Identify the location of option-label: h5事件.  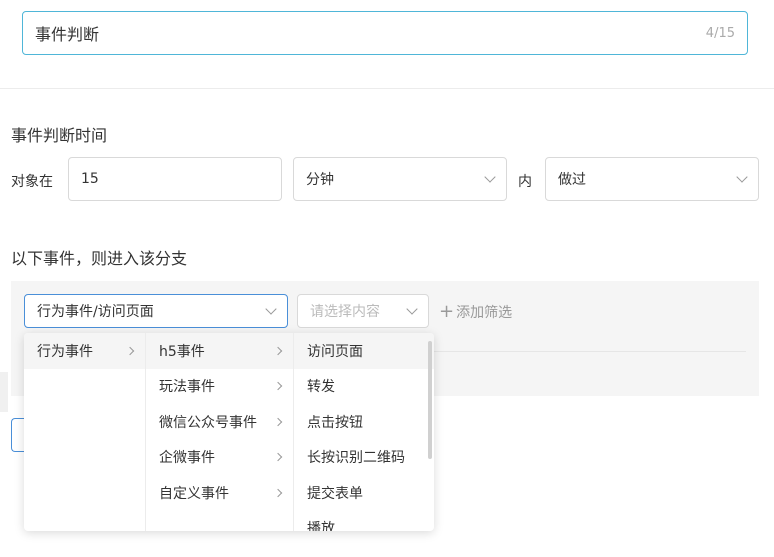
(182, 351).